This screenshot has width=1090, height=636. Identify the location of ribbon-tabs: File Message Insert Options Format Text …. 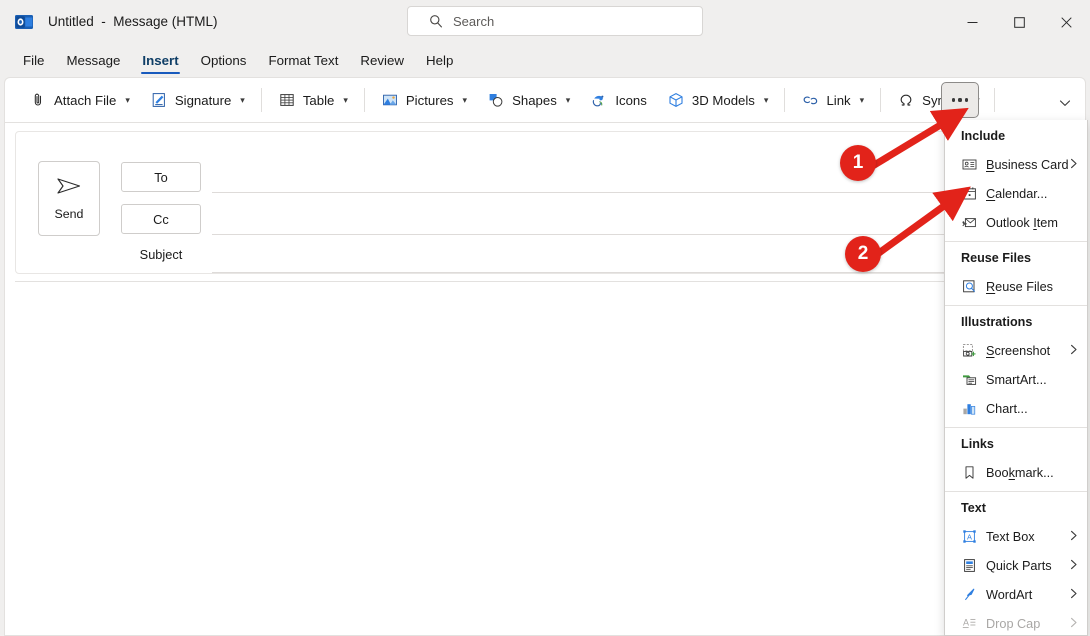
(545, 60).